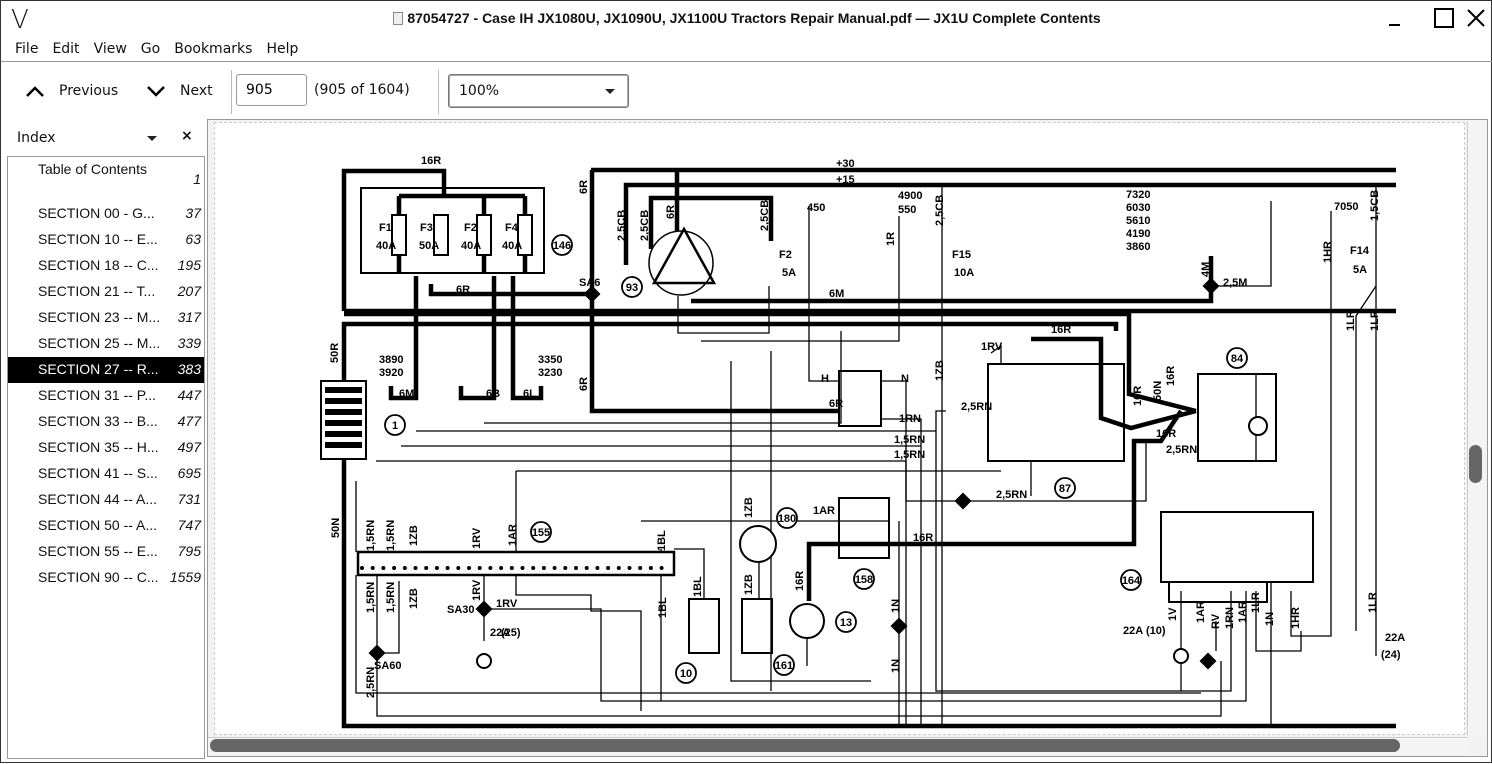  What do you see at coordinates (1156, 631) in the screenshot?
I see `diagram-label: (10)` at bounding box center [1156, 631].